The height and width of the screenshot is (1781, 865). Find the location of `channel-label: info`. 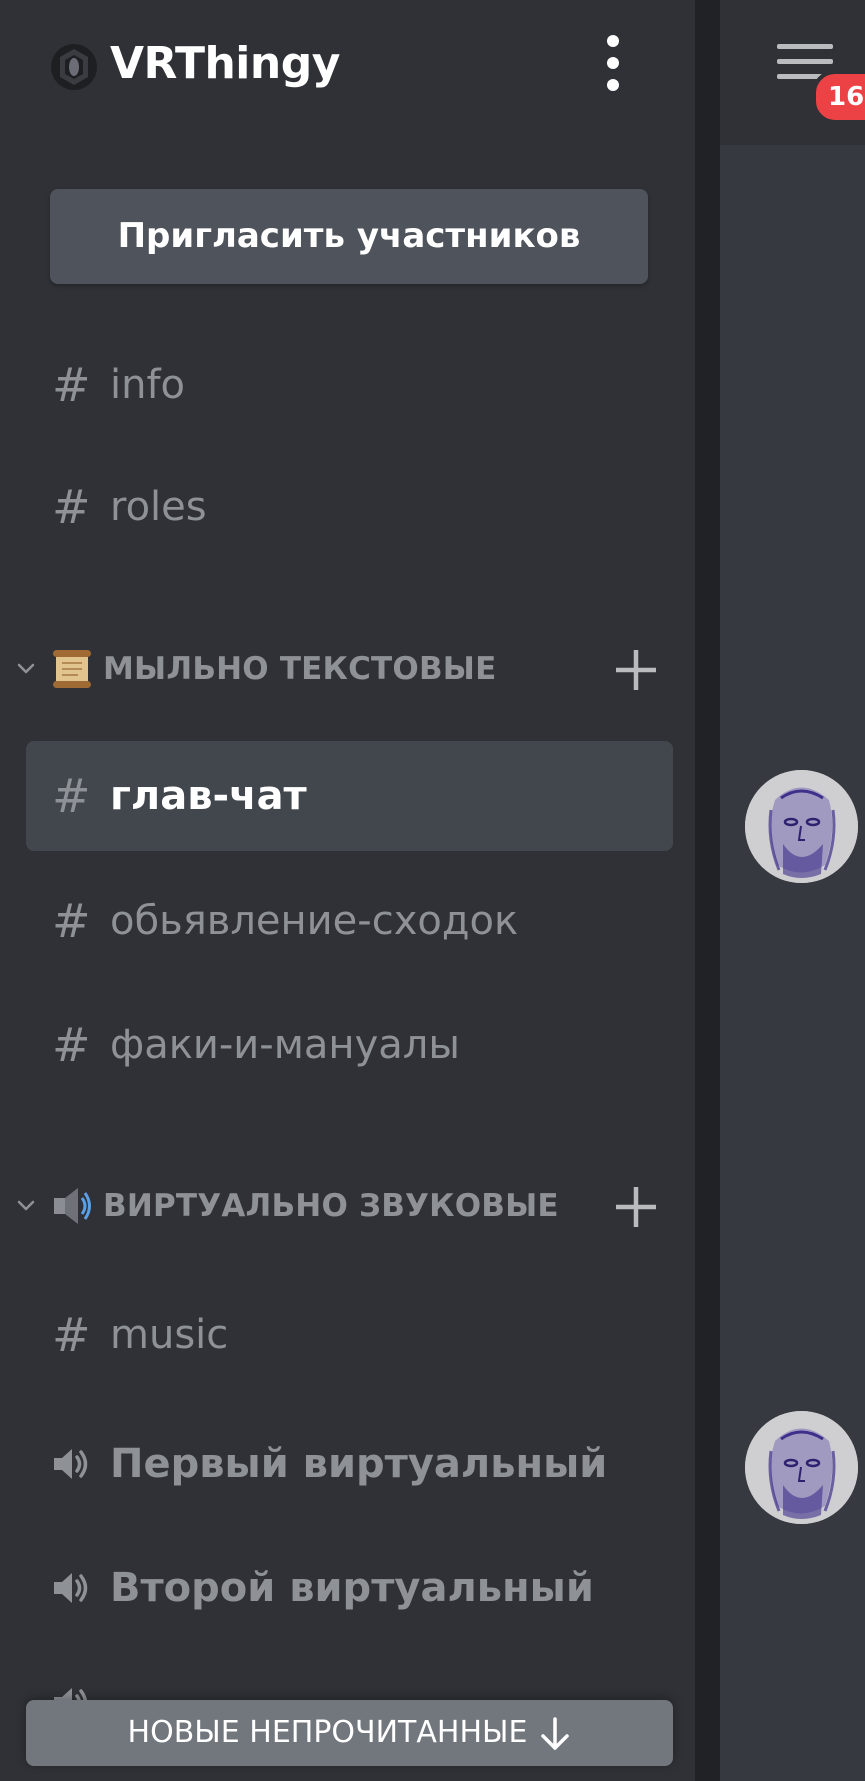

channel-label: info is located at coordinates (148, 385).